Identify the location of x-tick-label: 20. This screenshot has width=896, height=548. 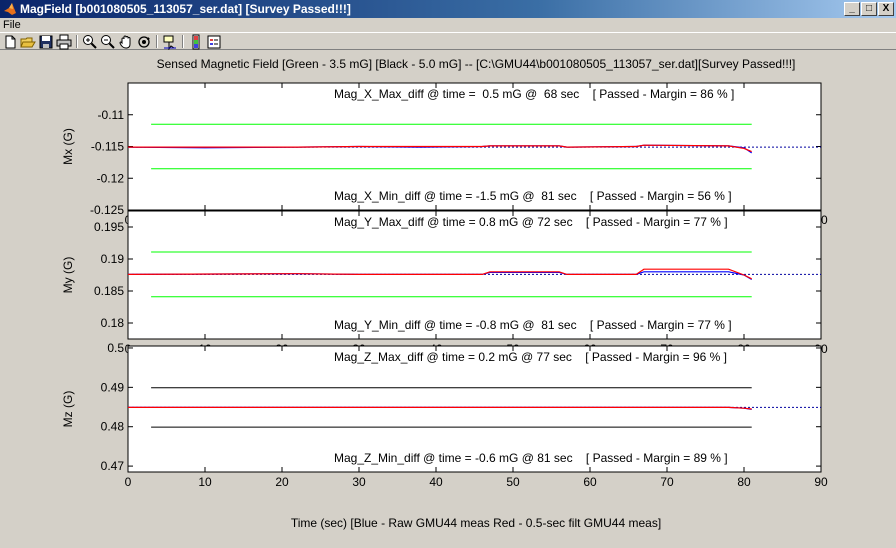
(282, 482).